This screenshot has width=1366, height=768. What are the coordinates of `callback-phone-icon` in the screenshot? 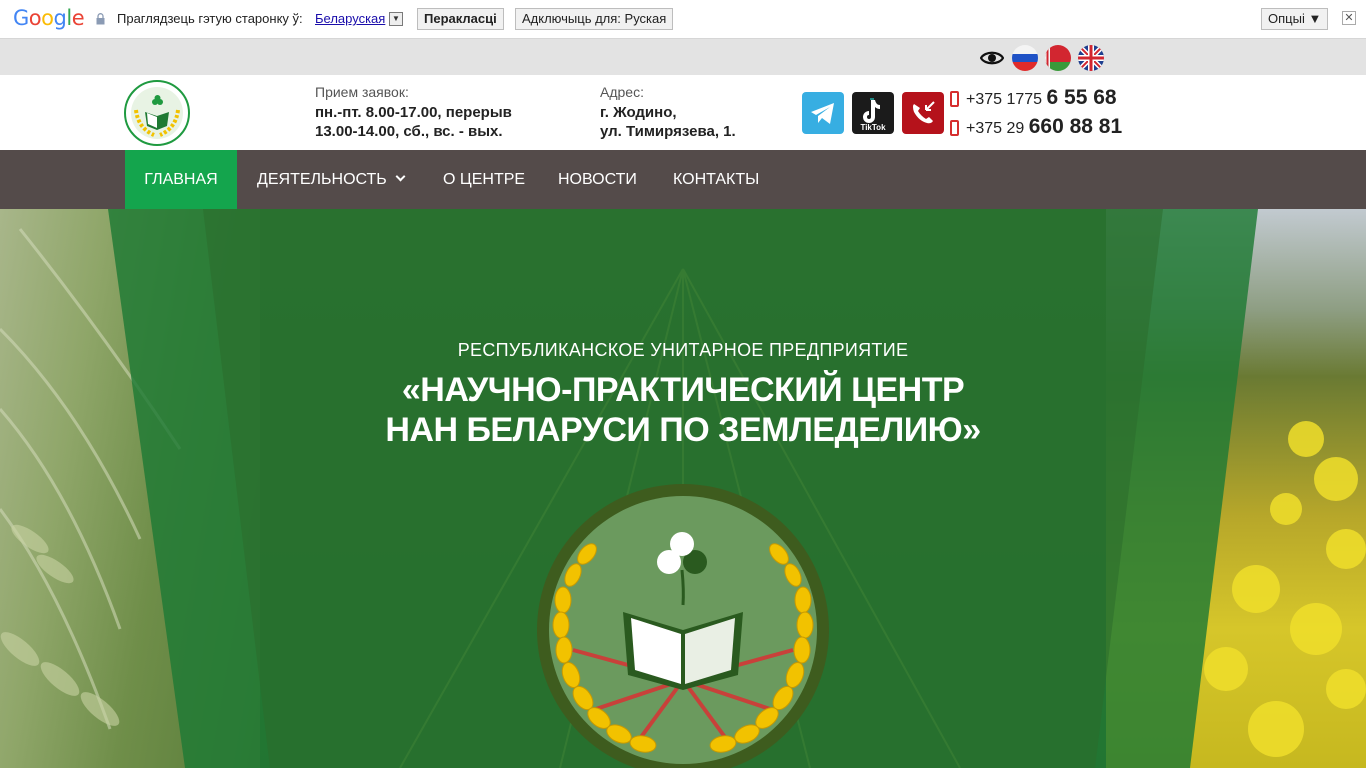 It's located at (924, 112).